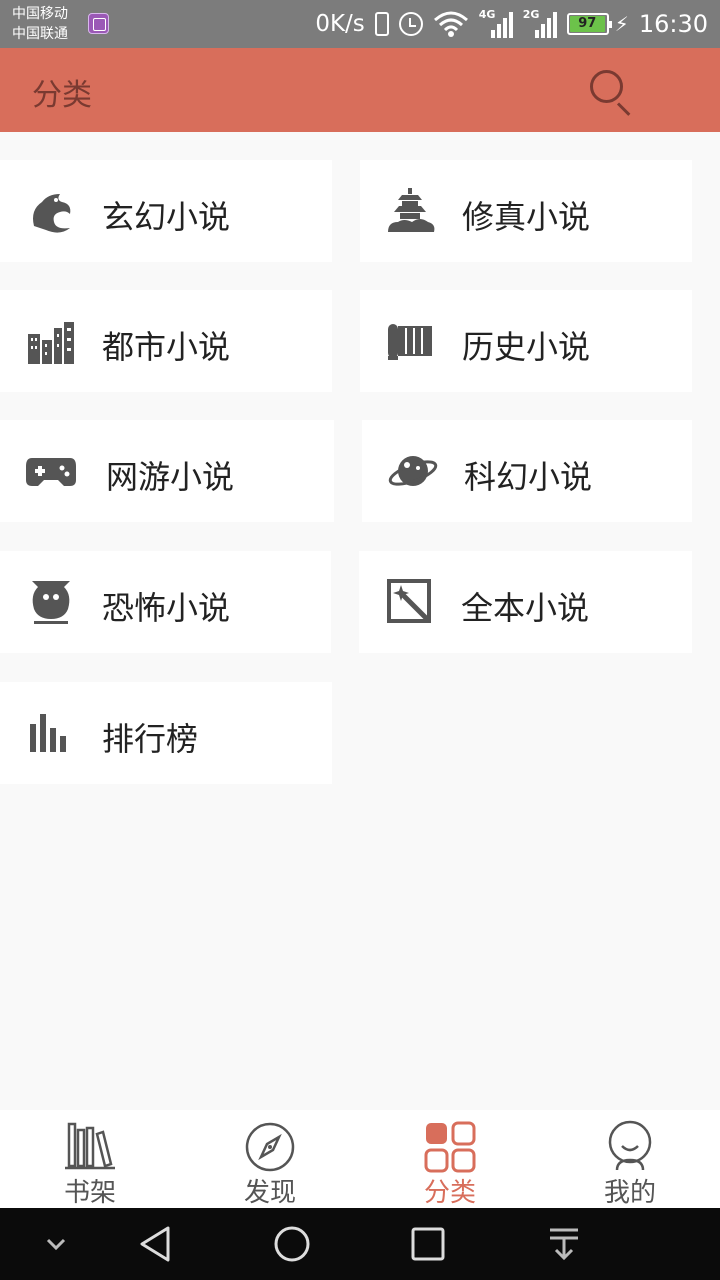 The height and width of the screenshot is (1280, 720). What do you see at coordinates (411, 210) in the screenshot?
I see `pagoda-icon` at bounding box center [411, 210].